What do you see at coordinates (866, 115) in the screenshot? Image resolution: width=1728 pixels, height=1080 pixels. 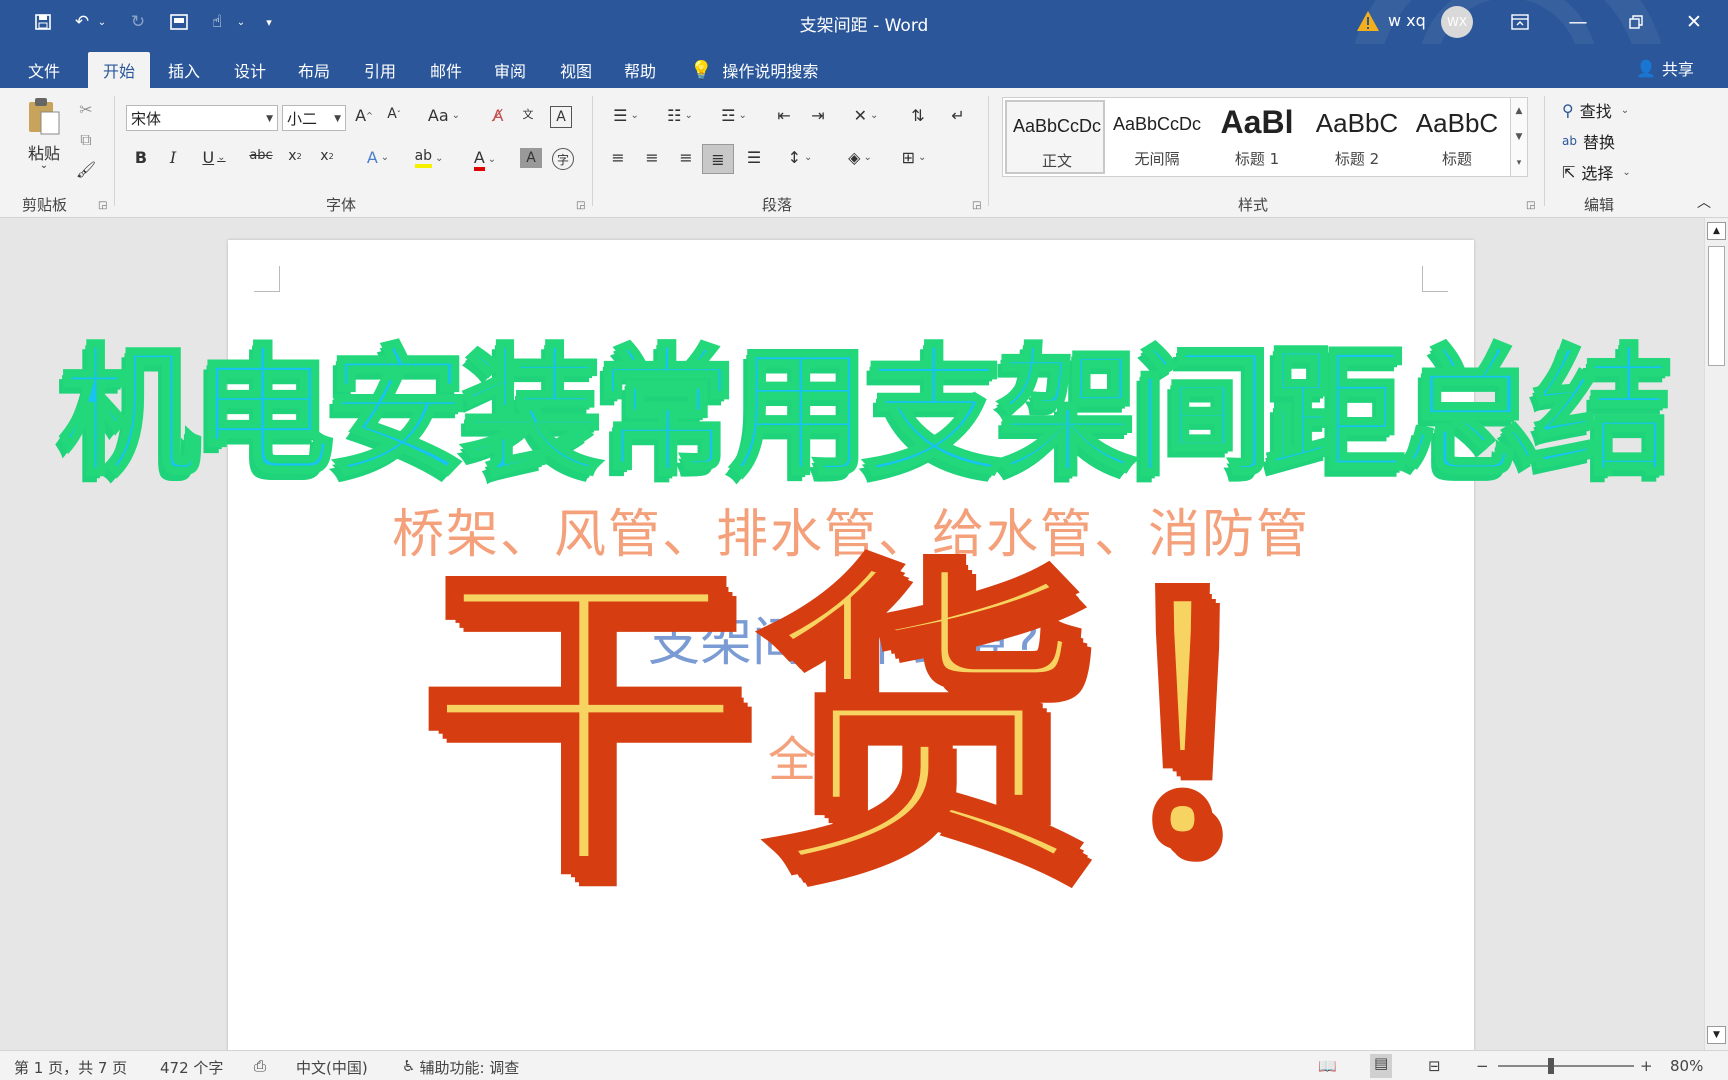 I see `chinese-layout-icon: ✕ ⌄` at bounding box center [866, 115].